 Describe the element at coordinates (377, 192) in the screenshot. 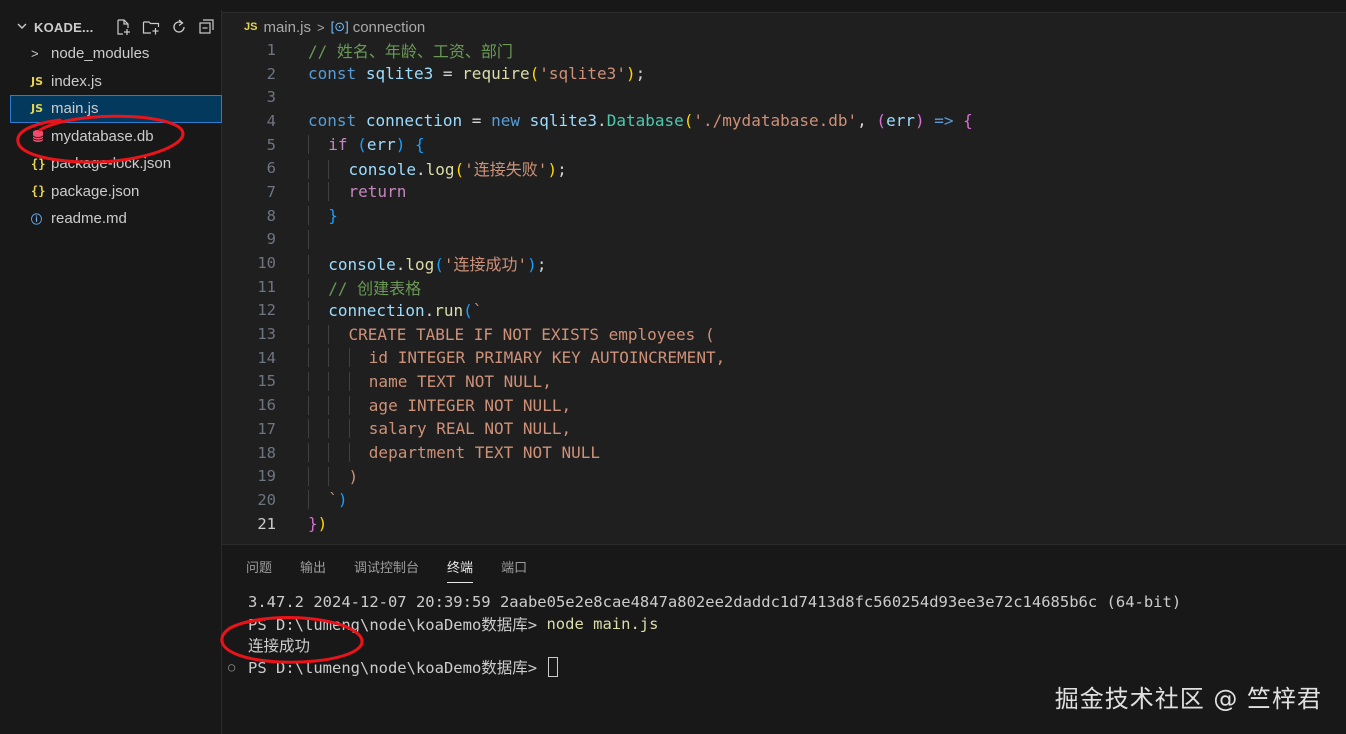

I see `keyword-return: return` at that location.